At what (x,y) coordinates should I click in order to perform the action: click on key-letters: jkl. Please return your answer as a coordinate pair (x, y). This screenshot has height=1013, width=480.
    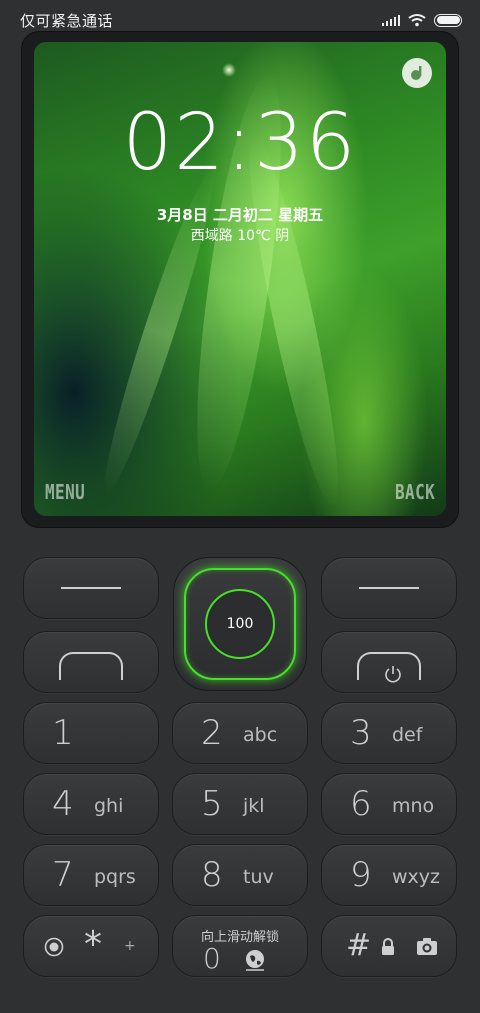
    Looking at the image, I should click on (254, 806).